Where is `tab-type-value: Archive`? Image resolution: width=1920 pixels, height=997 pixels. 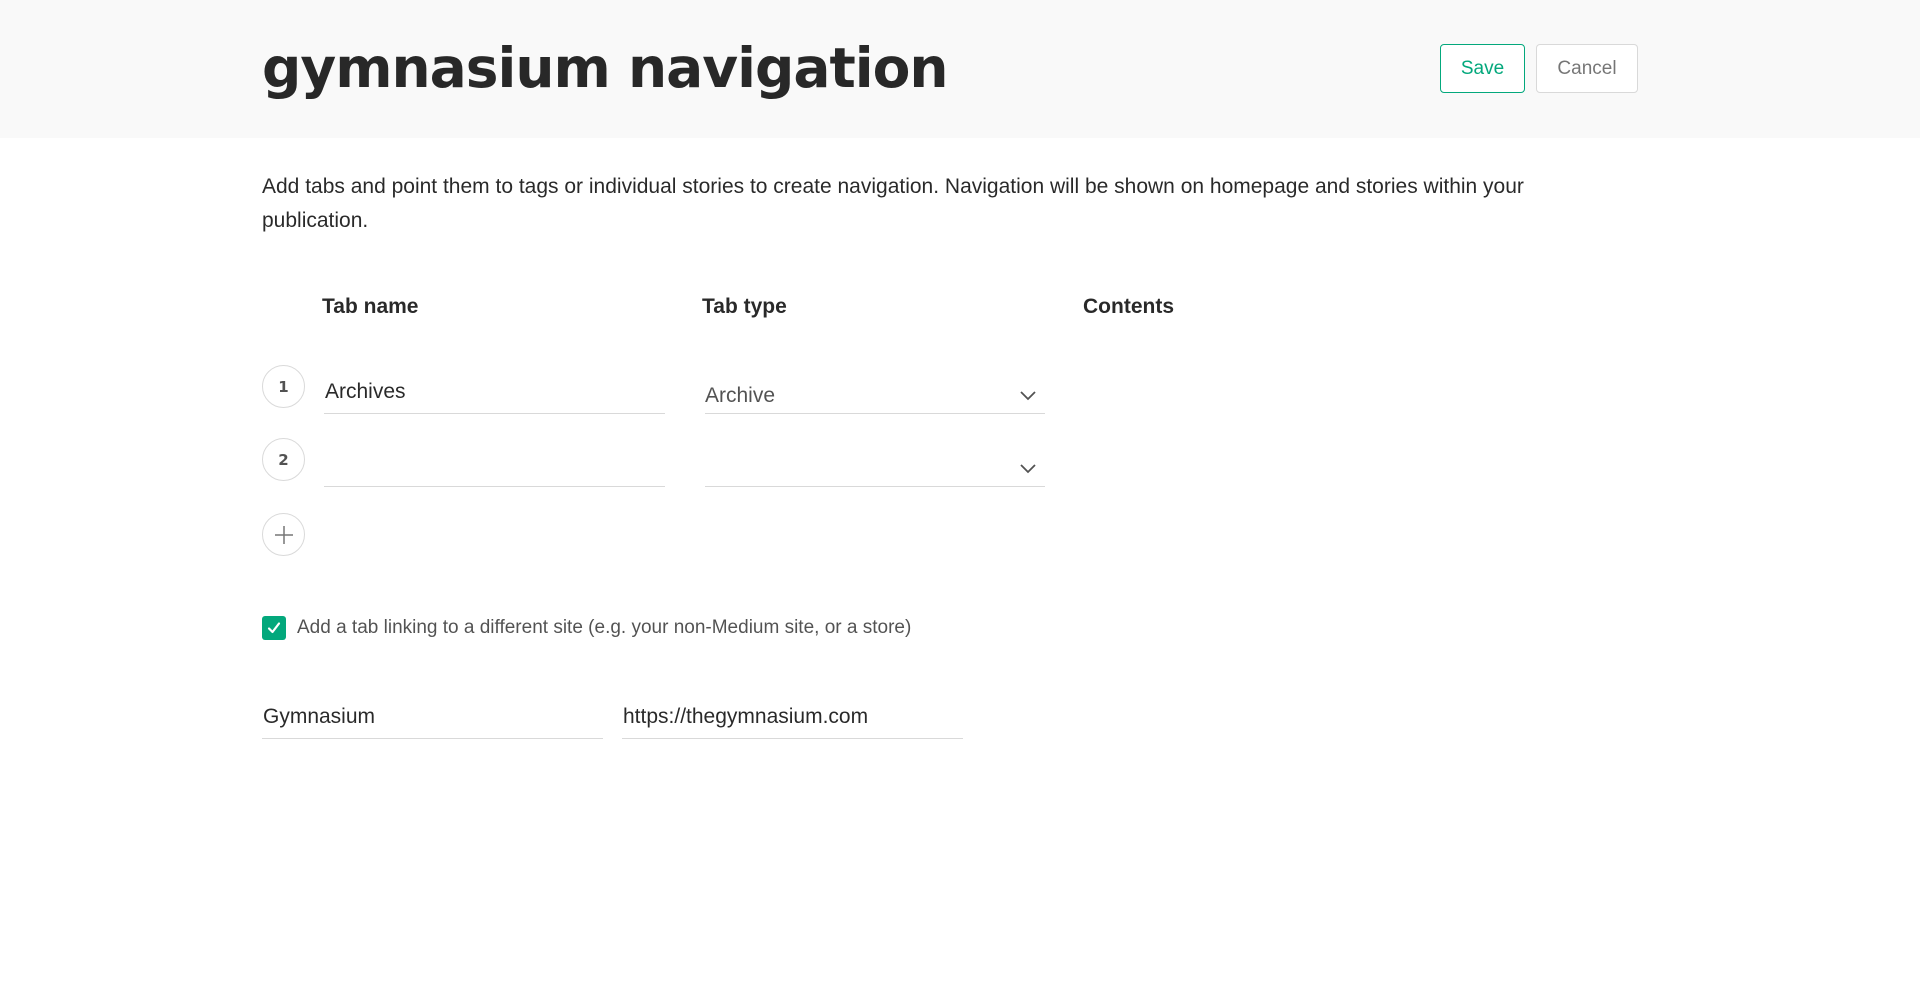
tab-type-value: Archive is located at coordinates (740, 395).